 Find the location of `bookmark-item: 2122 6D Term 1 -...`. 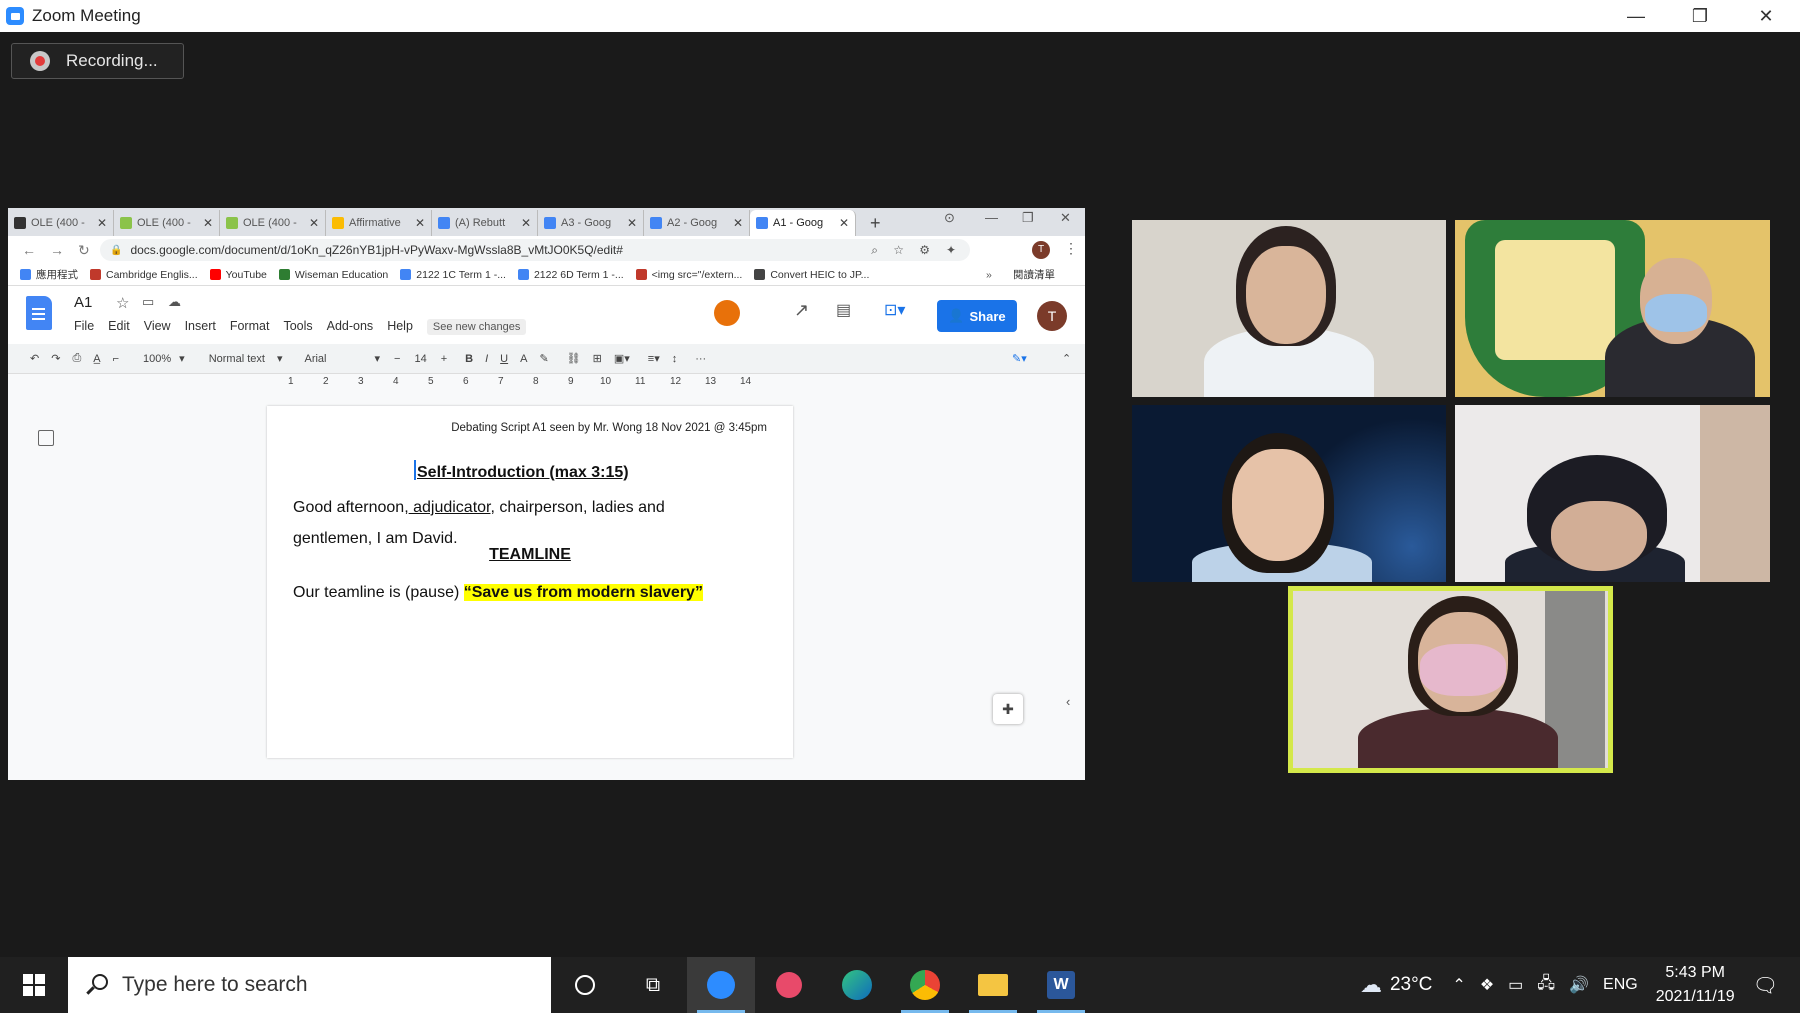

bookmark-item: 2122 6D Term 1 -... is located at coordinates (570, 275).